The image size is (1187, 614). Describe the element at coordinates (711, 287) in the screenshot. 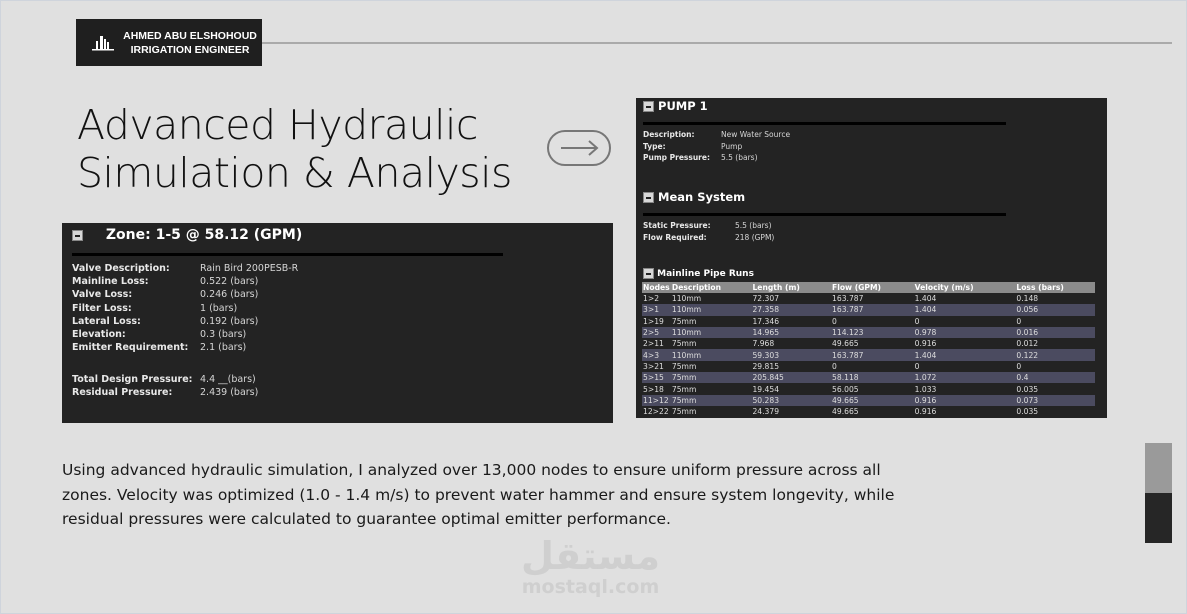

I see `column-header: Description` at that location.